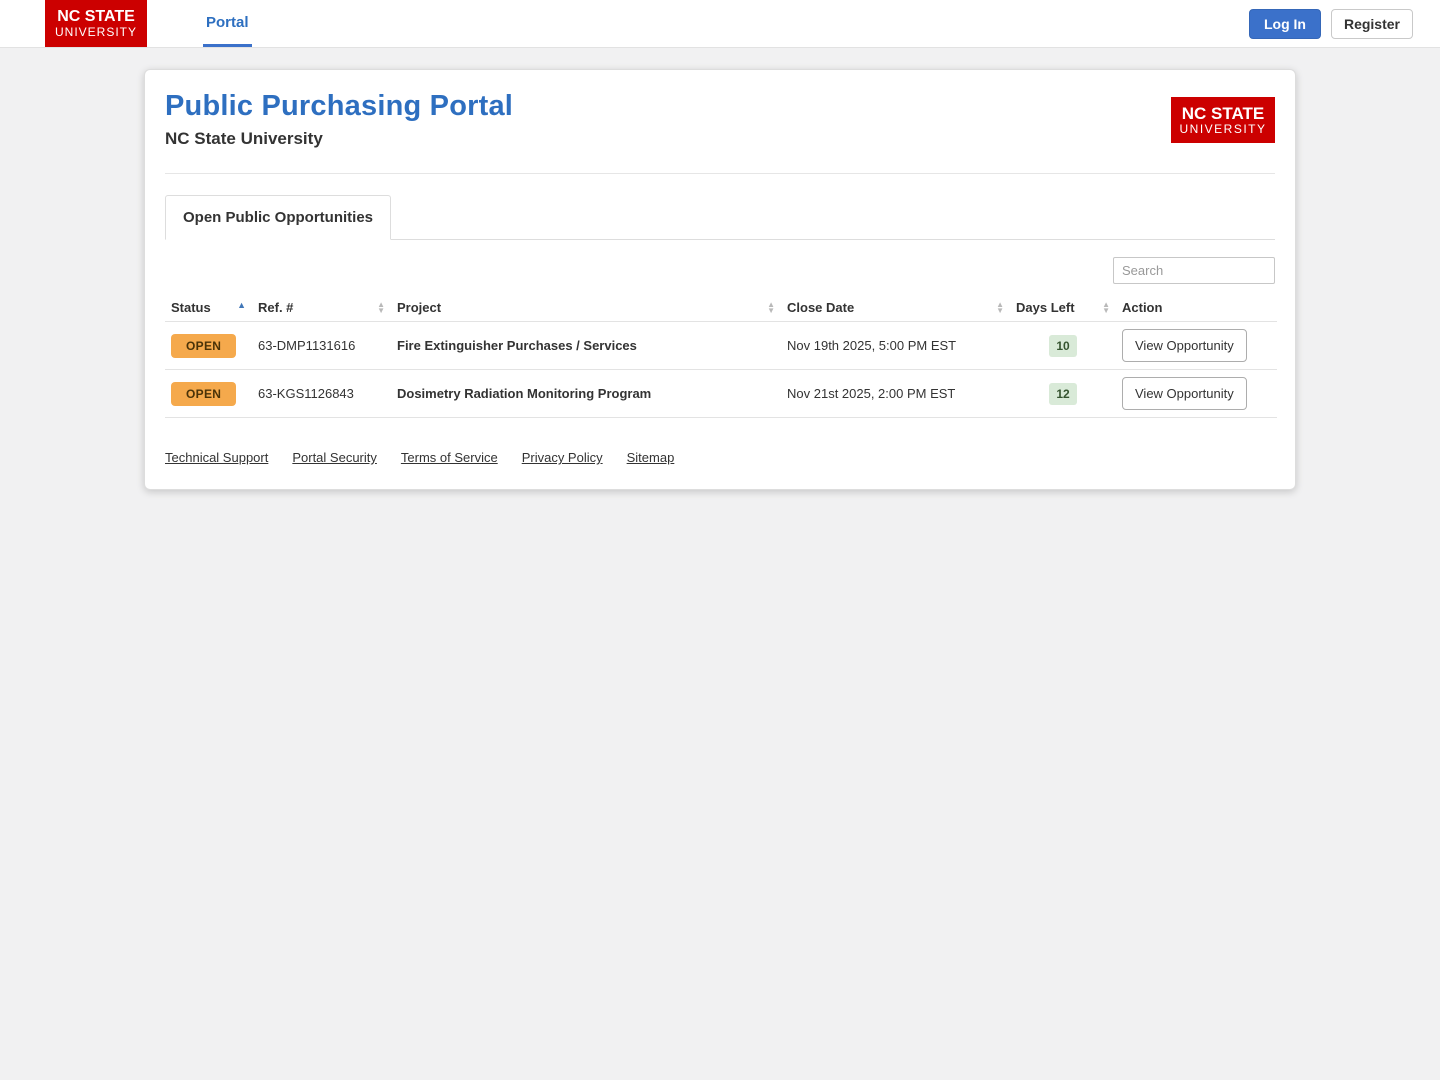 The height and width of the screenshot is (1080, 1440). What do you see at coordinates (720, 217) in the screenshot?
I see `tab-bar: Open Public Opportunities` at bounding box center [720, 217].